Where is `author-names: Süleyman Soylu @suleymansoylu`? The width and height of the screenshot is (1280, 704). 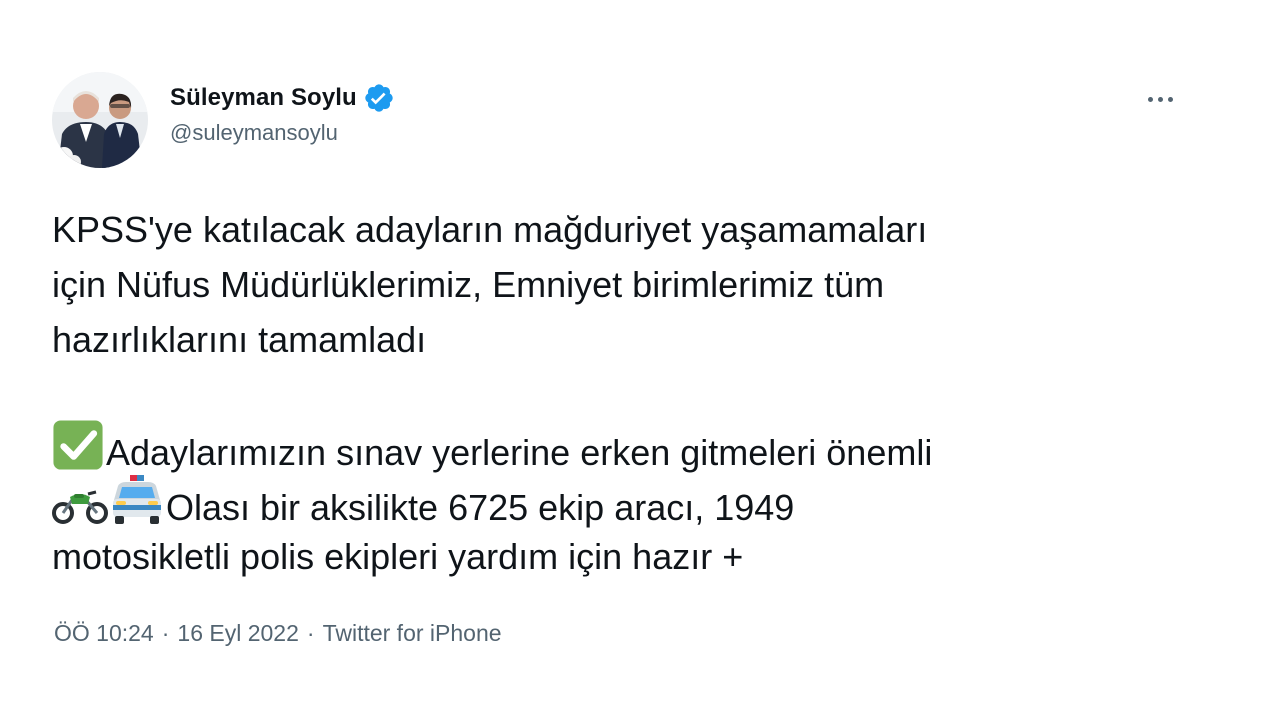
author-names: Süleyman Soylu @suleymansoylu is located at coordinates (282, 114).